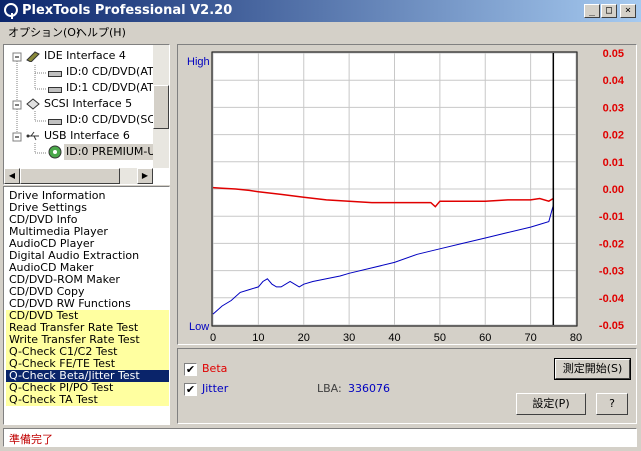  What do you see at coordinates (612, 299) in the screenshot?
I see `right-tick-label: -0.04` at bounding box center [612, 299].